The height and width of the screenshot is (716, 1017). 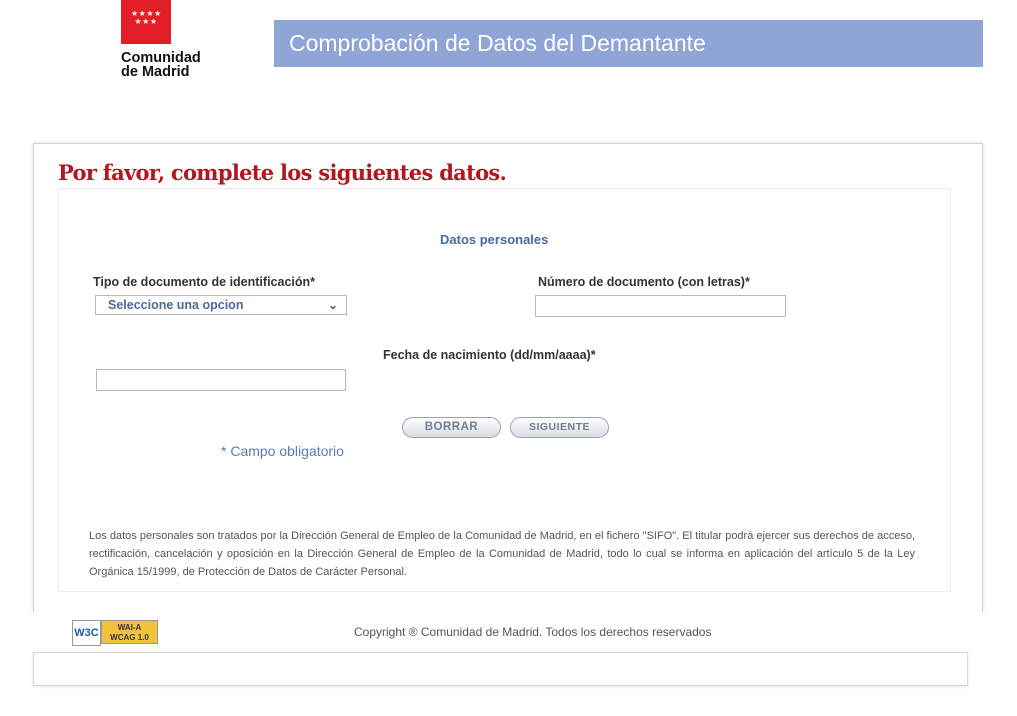 What do you see at coordinates (489, 355) in the screenshot?
I see `birth-date-label: Fecha de nacimiento (dd/mm/aaaa)*` at bounding box center [489, 355].